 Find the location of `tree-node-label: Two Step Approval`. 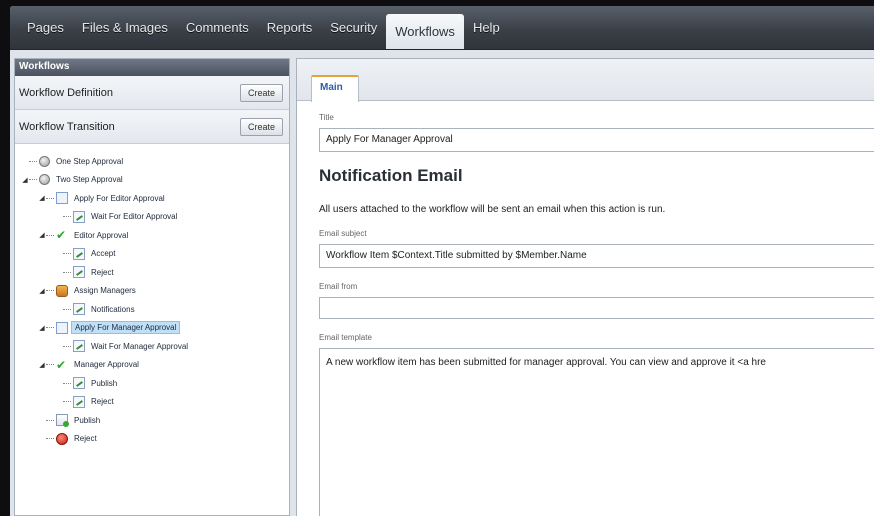

tree-node-label: Two Step Approval is located at coordinates (89, 180).